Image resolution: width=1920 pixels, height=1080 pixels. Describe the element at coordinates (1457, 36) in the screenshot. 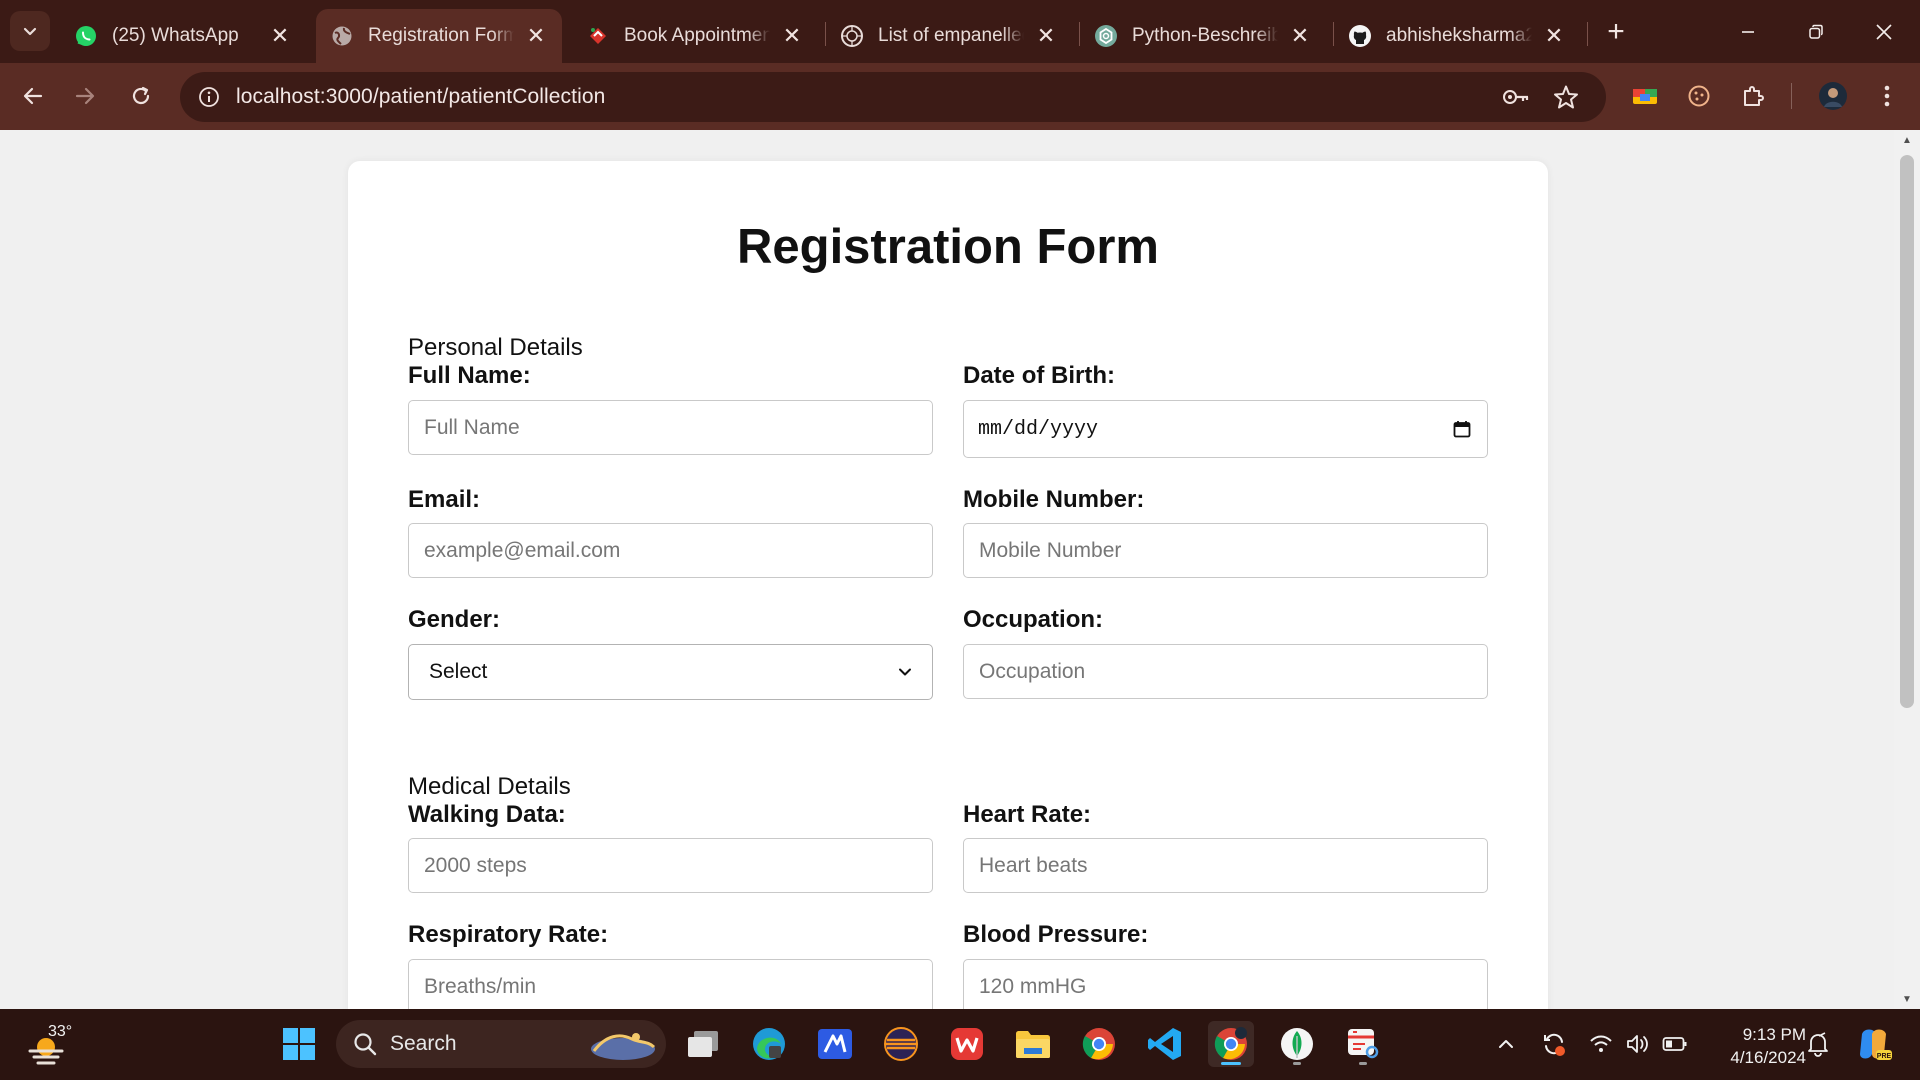

I see `tab-github: abhisheksharma22 ✕` at that location.